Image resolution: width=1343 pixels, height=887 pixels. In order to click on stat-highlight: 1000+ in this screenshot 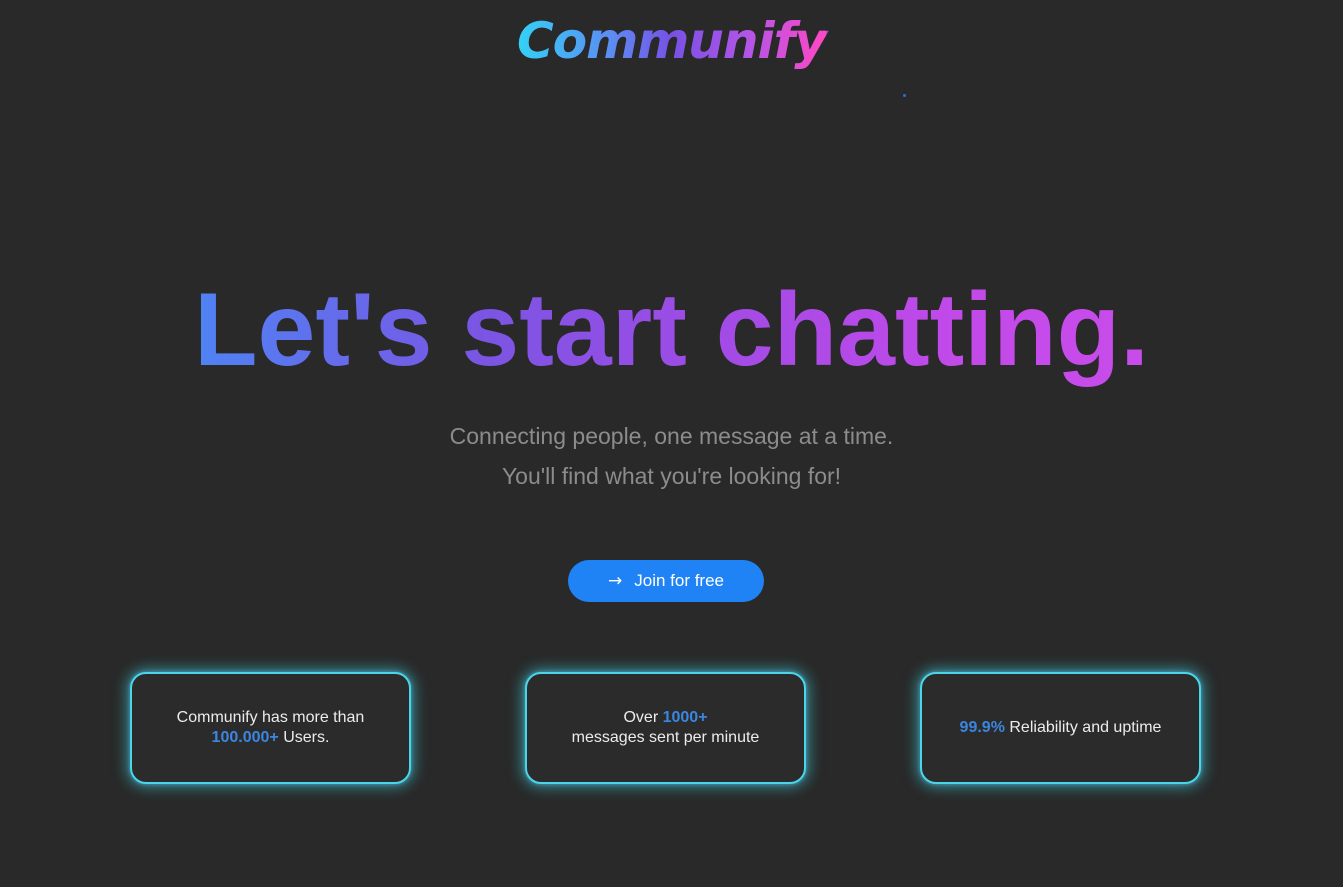, I will do `click(685, 717)`.